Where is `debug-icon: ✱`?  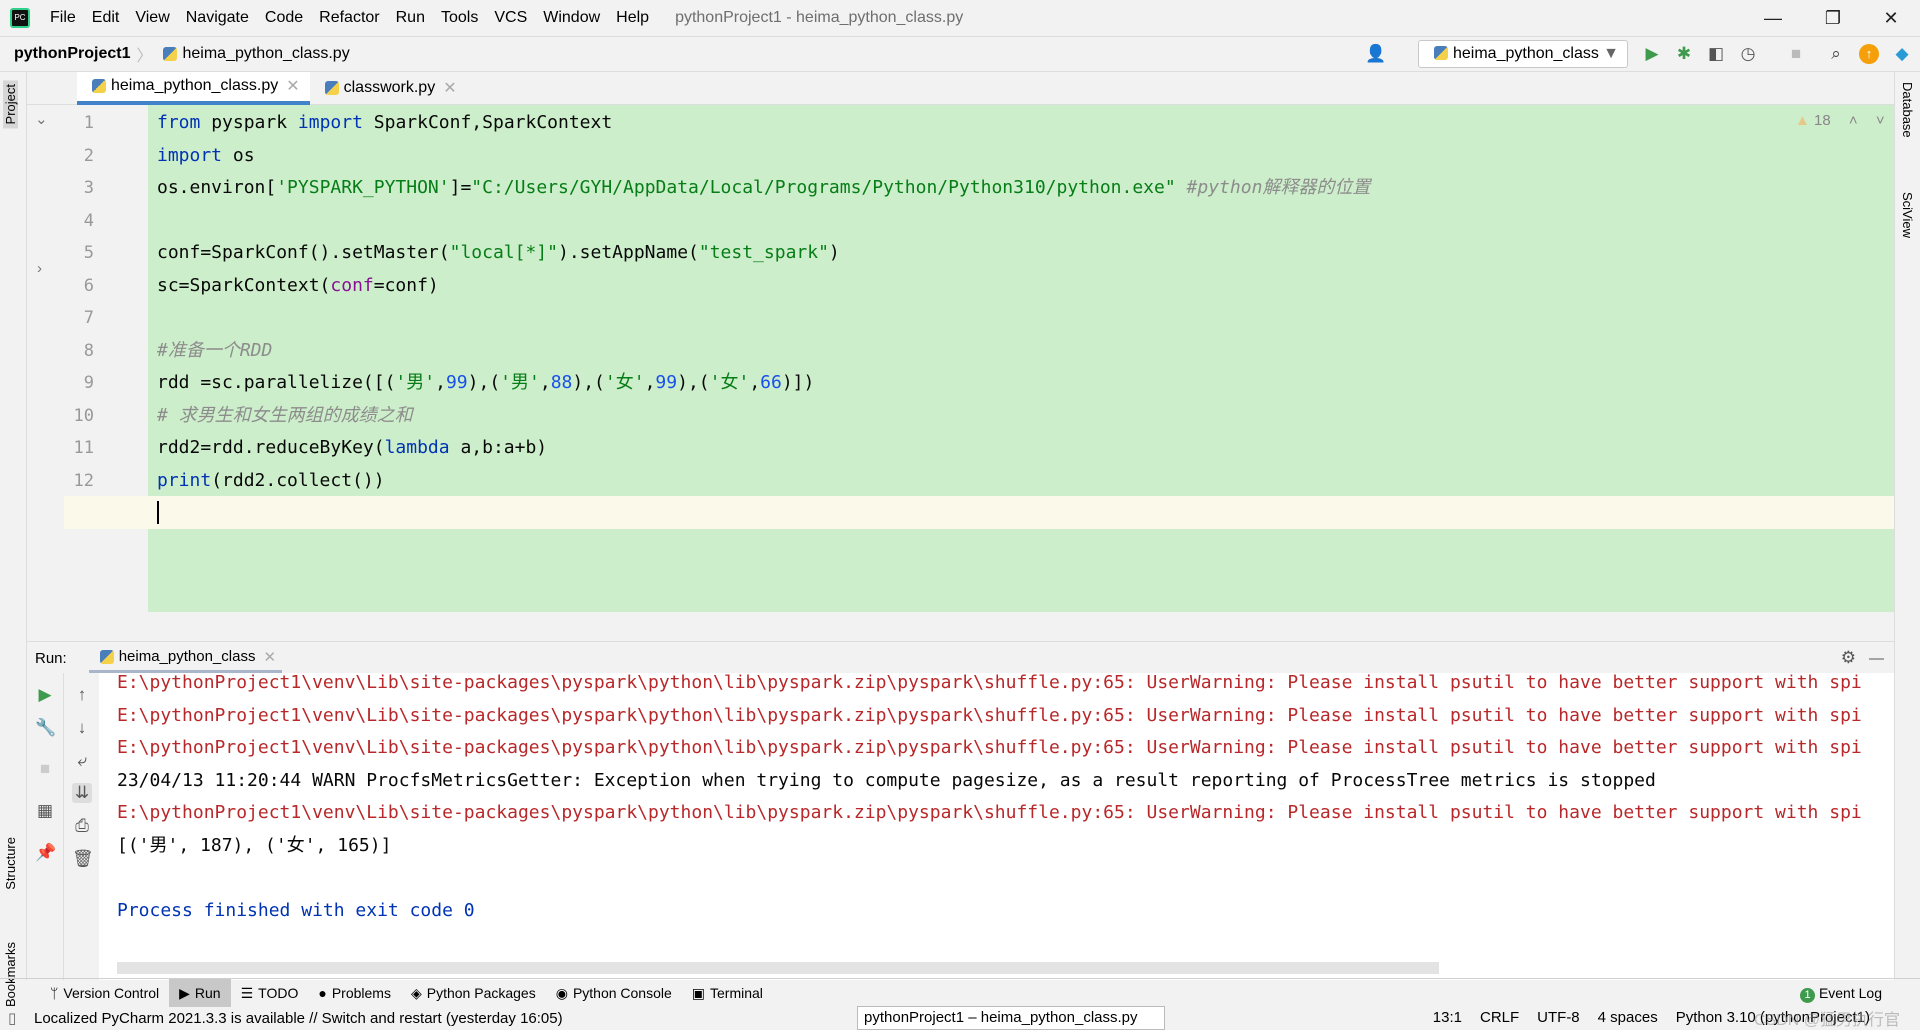 debug-icon: ✱ is located at coordinates (1684, 54).